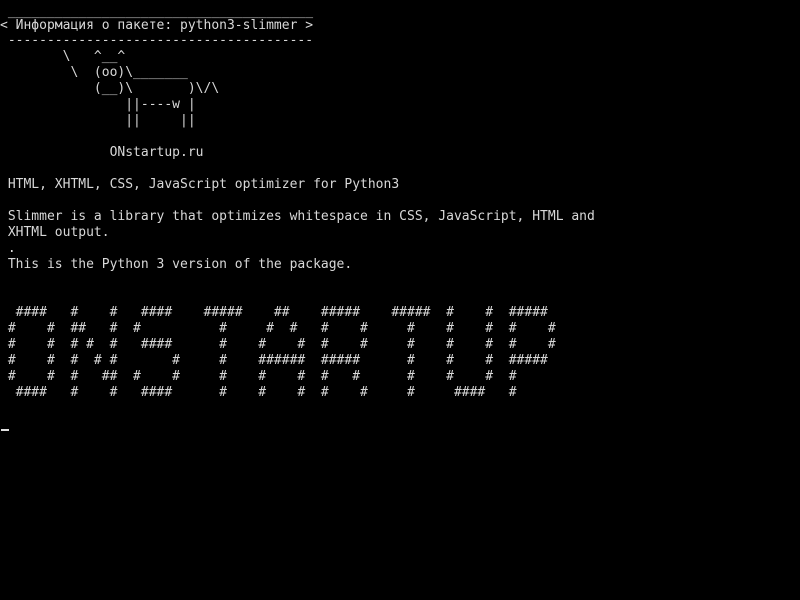 This screenshot has width=800, height=600. Describe the element at coordinates (8, 248) in the screenshot. I see `package-description-line: .` at that location.